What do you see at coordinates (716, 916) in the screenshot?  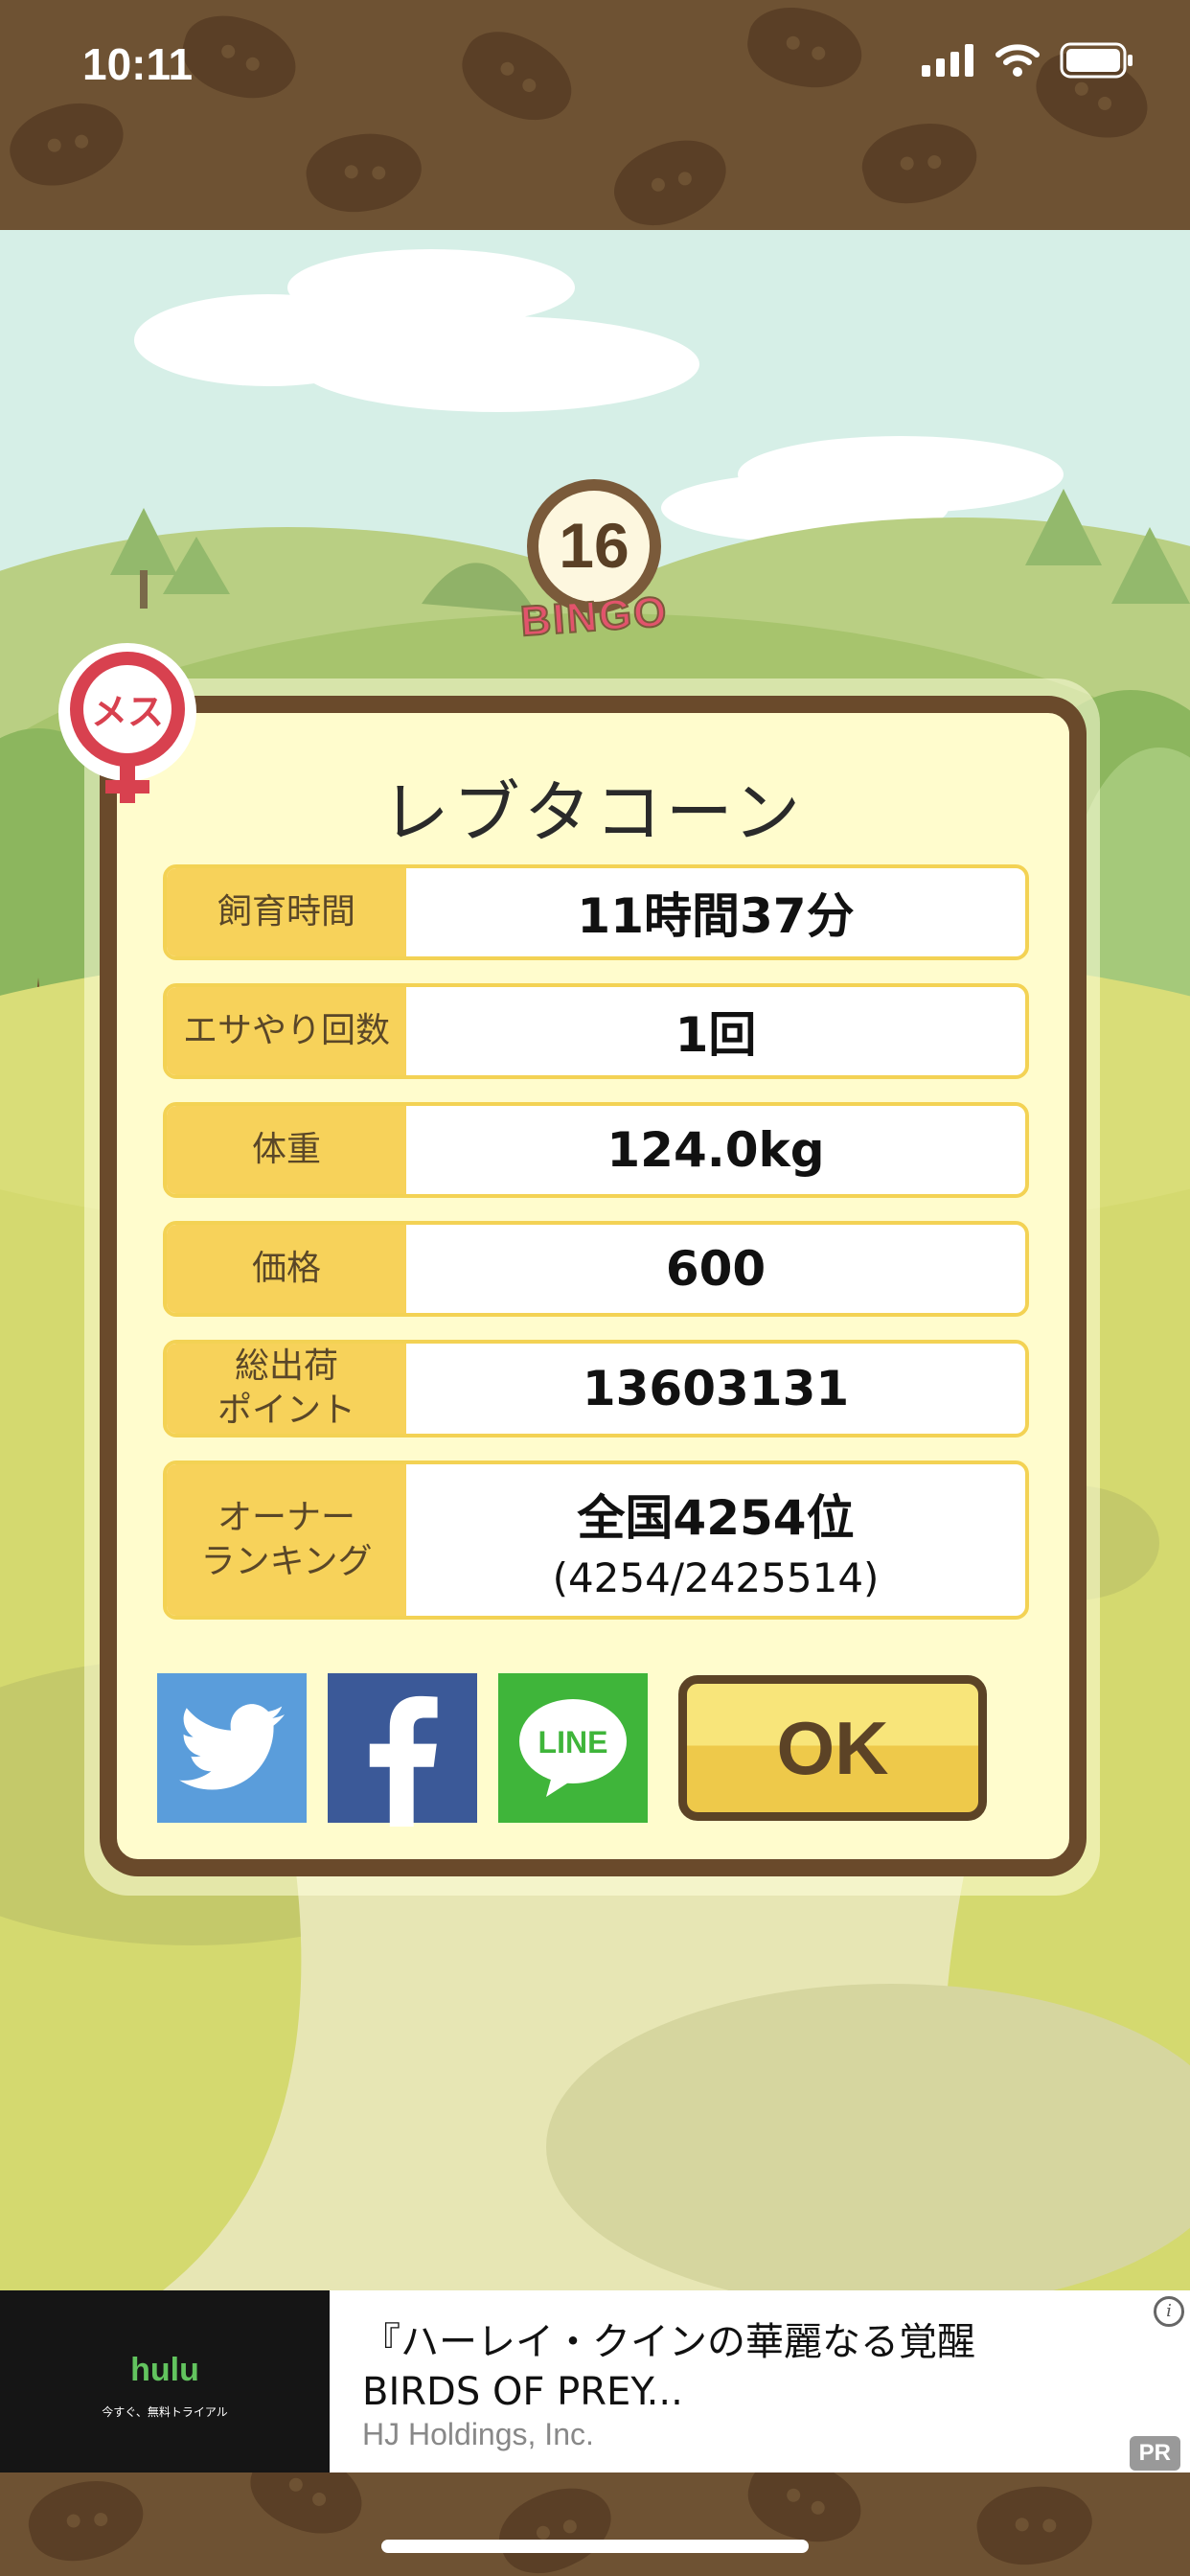 I see `stat-value-text: 11時間37分` at bounding box center [716, 916].